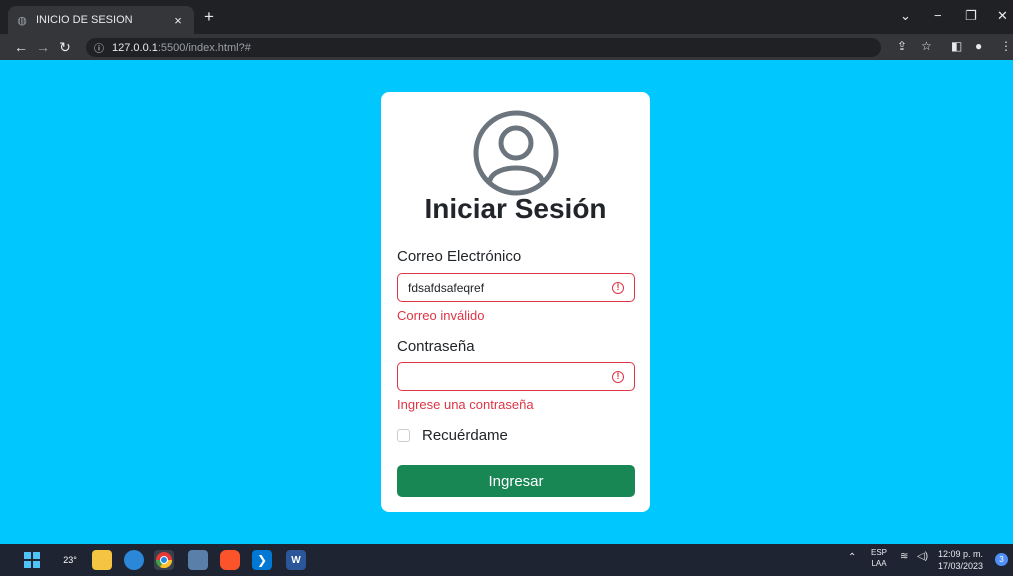 This screenshot has height=576, width=1013. I want to click on address-bar: ⓘ 127.0.0.1:5500/index.html?#, so click(483, 47).